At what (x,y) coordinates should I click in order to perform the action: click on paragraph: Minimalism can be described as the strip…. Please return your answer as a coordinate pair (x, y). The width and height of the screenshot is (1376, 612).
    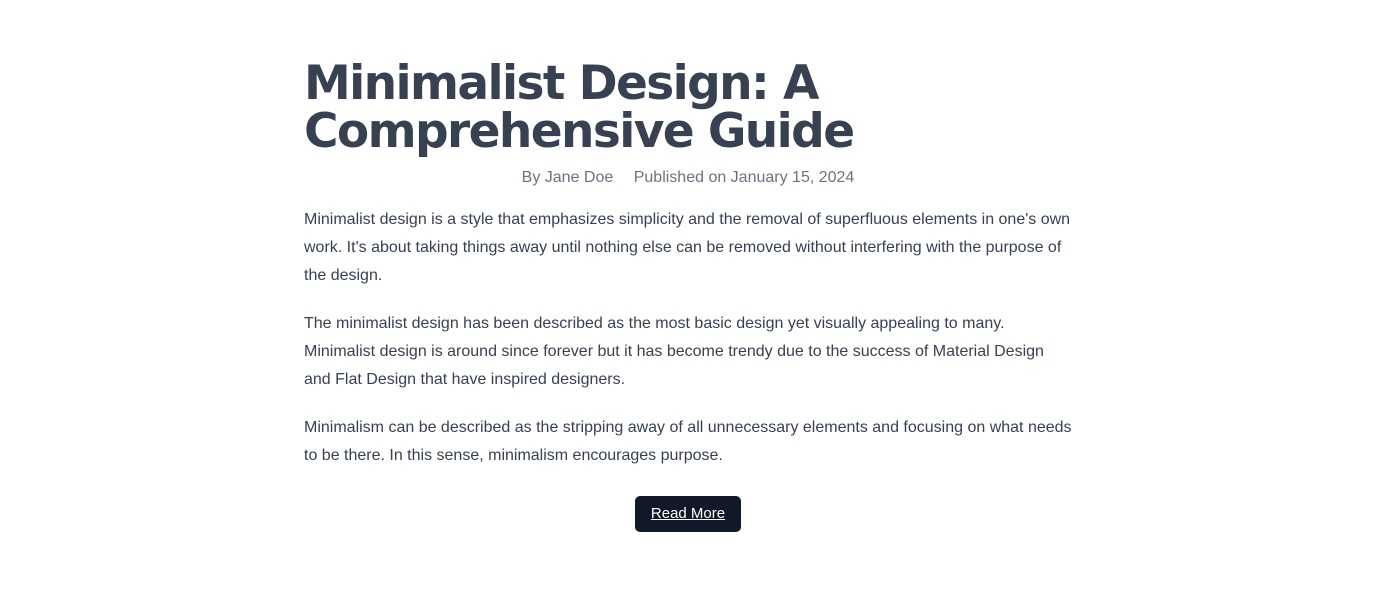
    Looking at the image, I should click on (688, 441).